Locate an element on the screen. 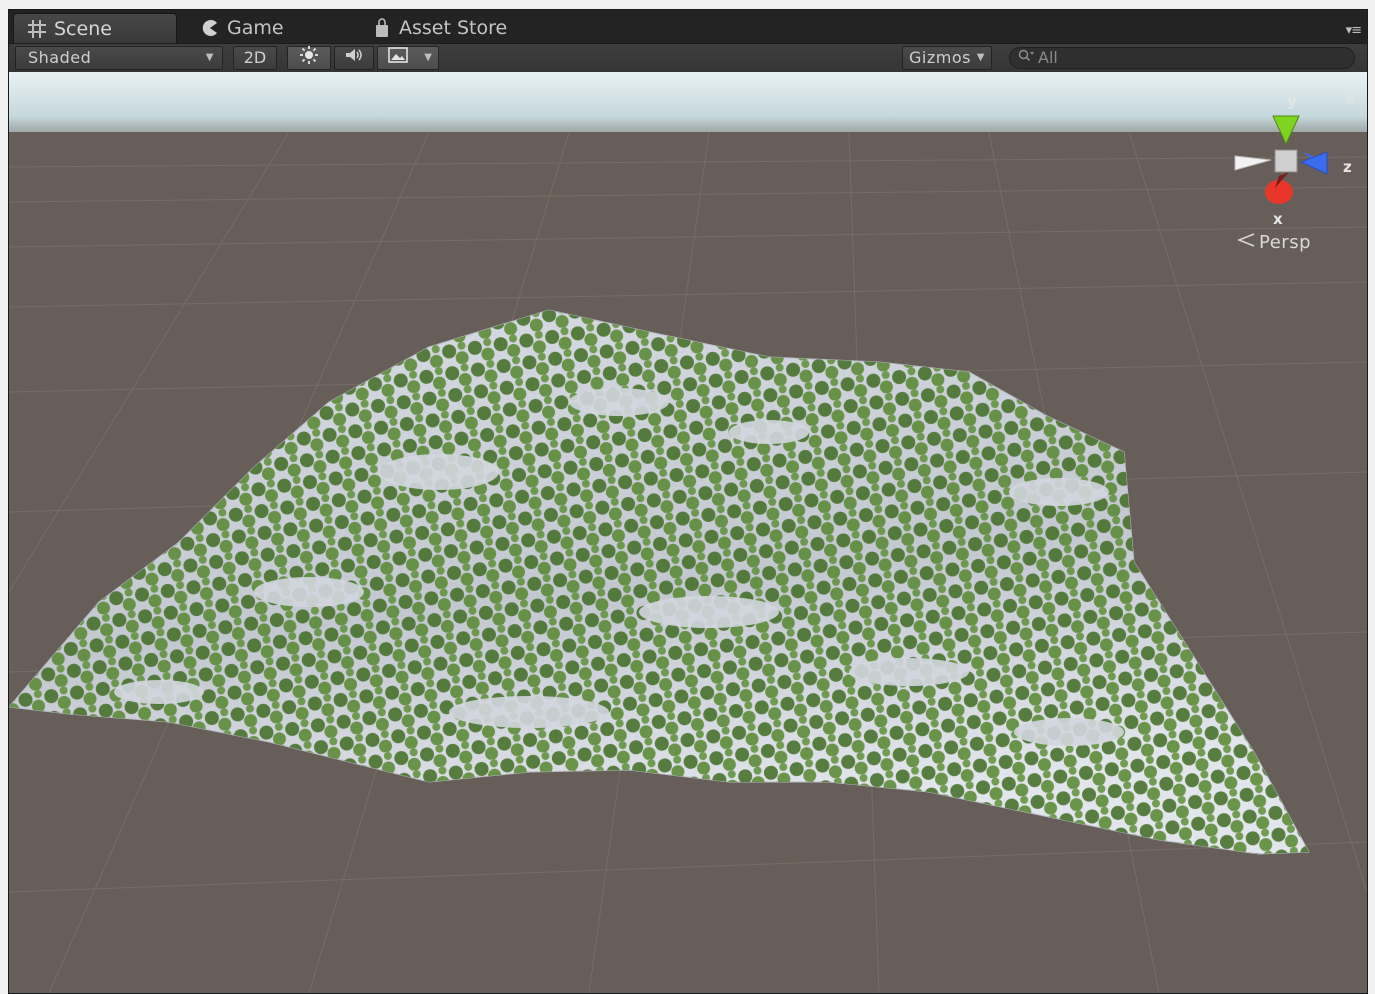 Image resolution: width=1375 pixels, height=994 pixels. y-axis-label: y is located at coordinates (1292, 101).